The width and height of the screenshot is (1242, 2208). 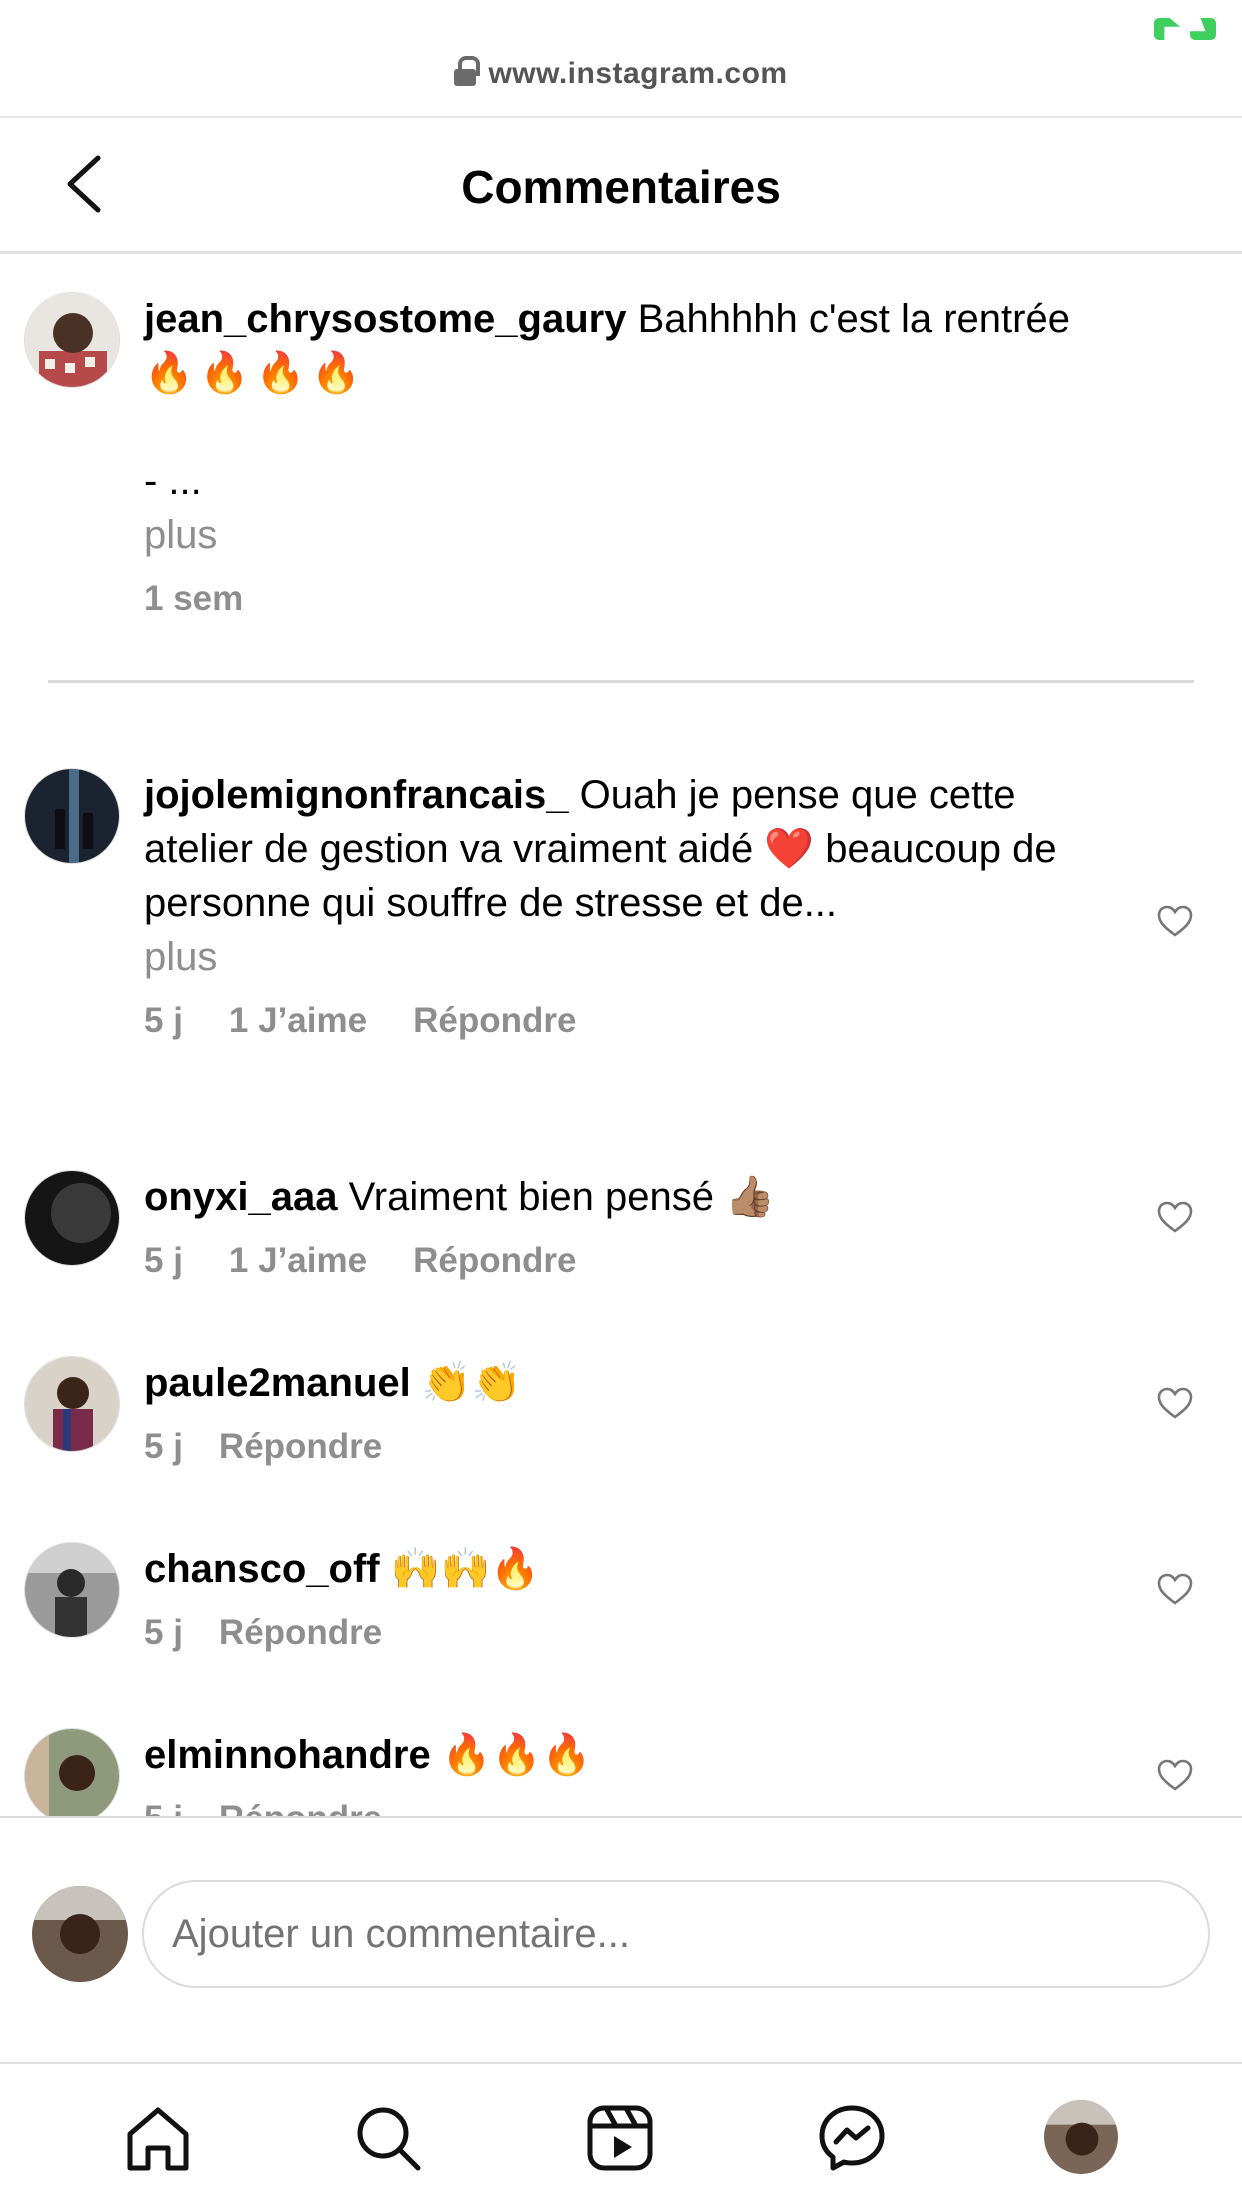 What do you see at coordinates (516, 1755) in the screenshot?
I see `comment-text: 🔥🔥🔥` at bounding box center [516, 1755].